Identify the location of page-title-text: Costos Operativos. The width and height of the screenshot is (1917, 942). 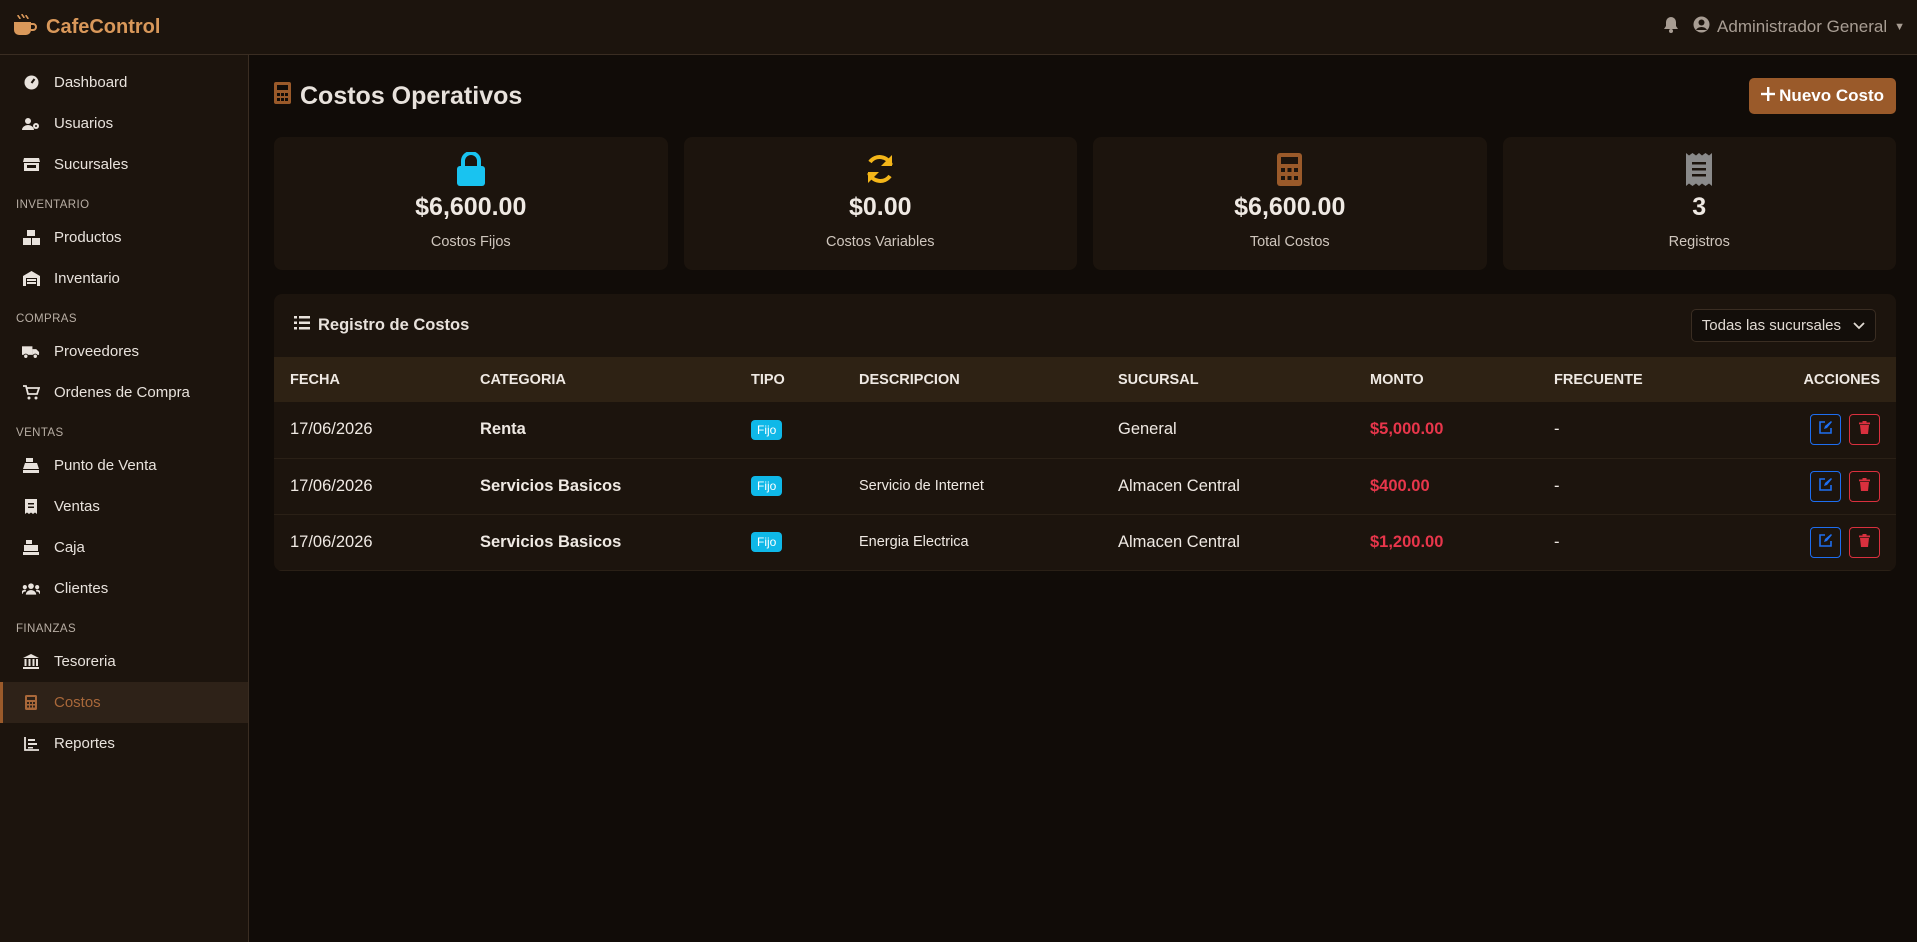
(411, 95).